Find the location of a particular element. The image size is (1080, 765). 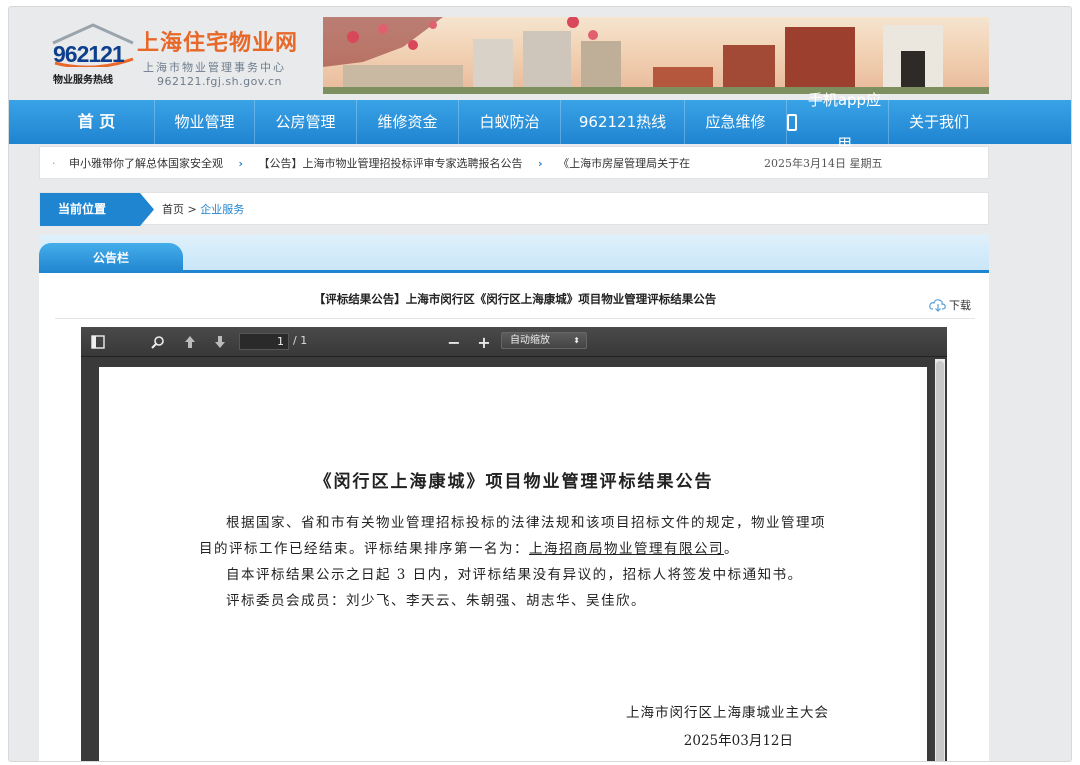

download-button: 下载 is located at coordinates (950, 305).